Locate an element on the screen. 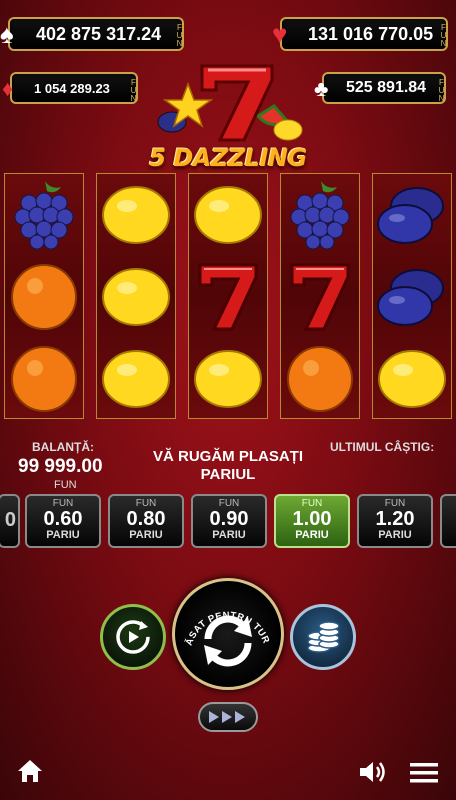  bet-value: 1.20 is located at coordinates (395, 519).